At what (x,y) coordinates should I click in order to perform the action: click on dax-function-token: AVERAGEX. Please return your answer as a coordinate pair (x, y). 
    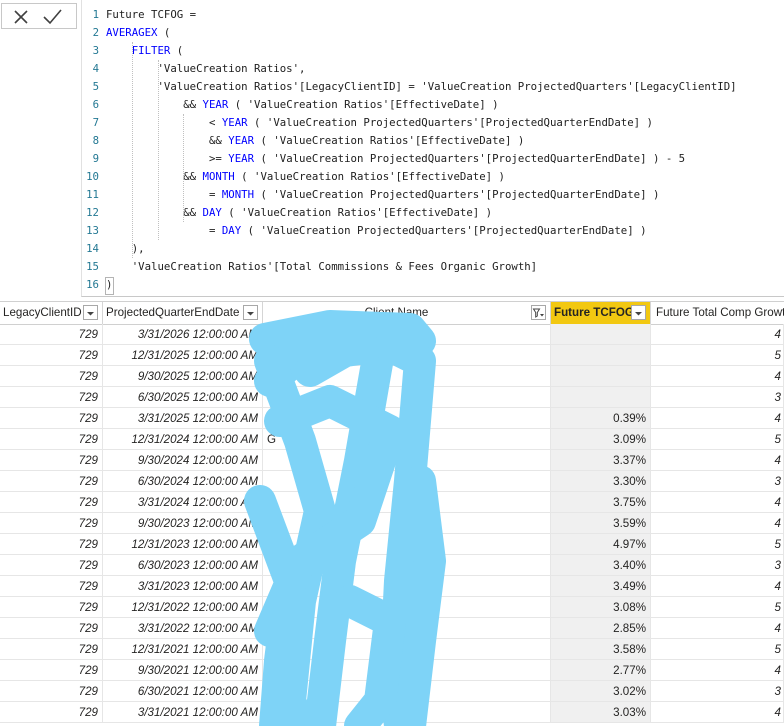
    Looking at the image, I should click on (132, 32).